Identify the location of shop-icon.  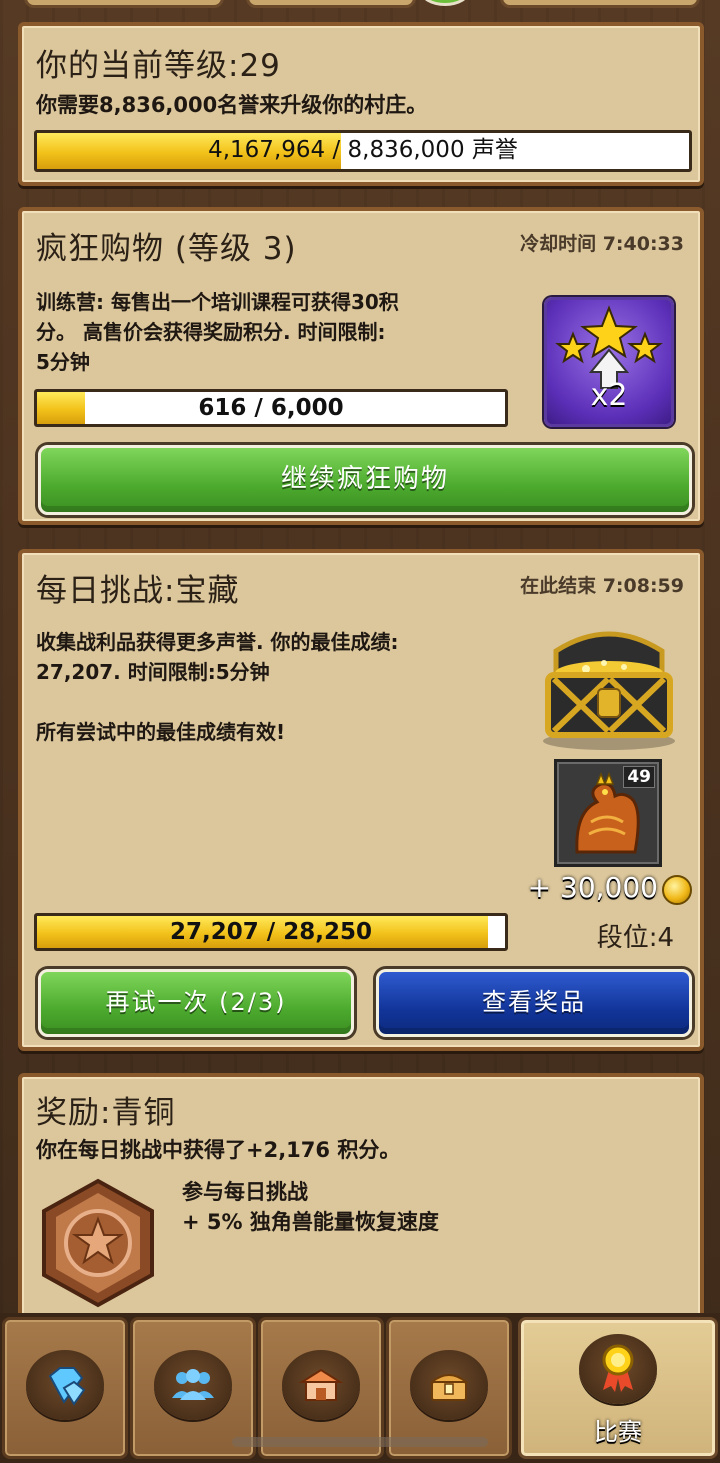
(321, 1385).